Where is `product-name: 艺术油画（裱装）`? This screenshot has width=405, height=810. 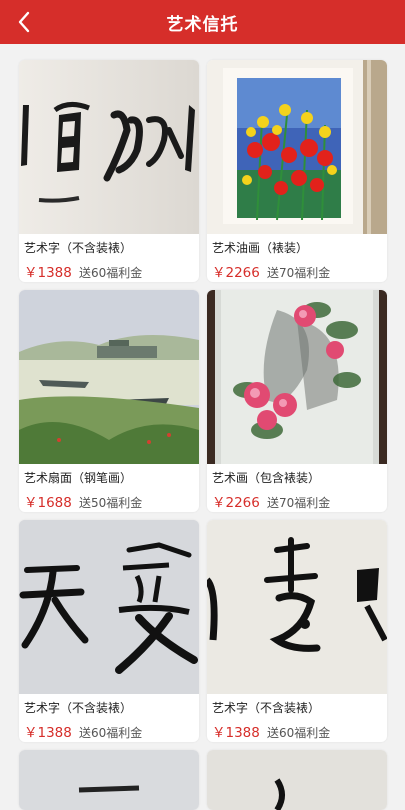
product-name: 艺术油画（裱装） is located at coordinates (260, 248).